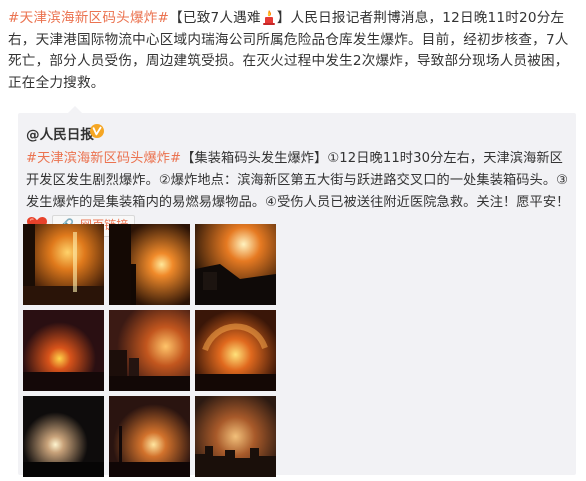 This screenshot has height=481, width=586. Describe the element at coordinates (88, 18) in the screenshot. I see `topic-link: #天津滨海新区码头爆炸#` at that location.